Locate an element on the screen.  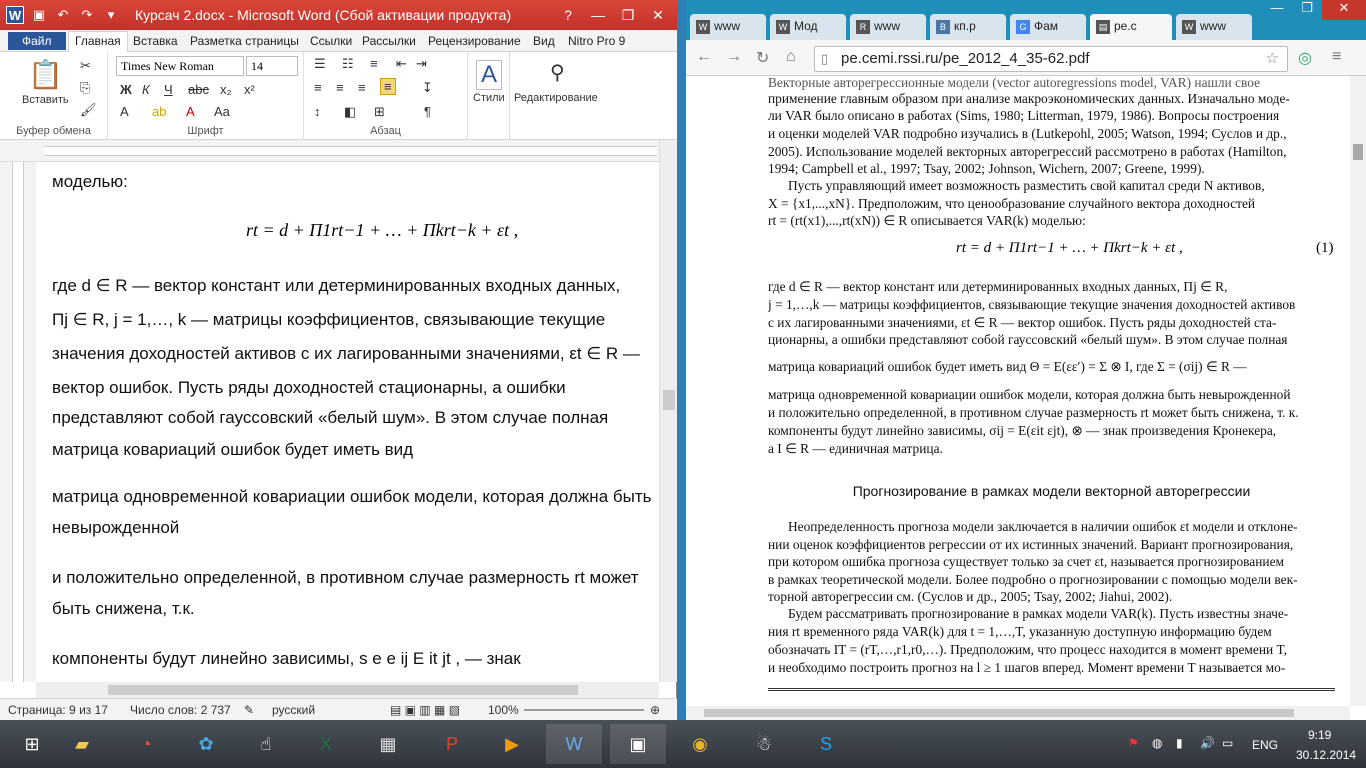
redo-icon: ↷ is located at coordinates (87, 15).